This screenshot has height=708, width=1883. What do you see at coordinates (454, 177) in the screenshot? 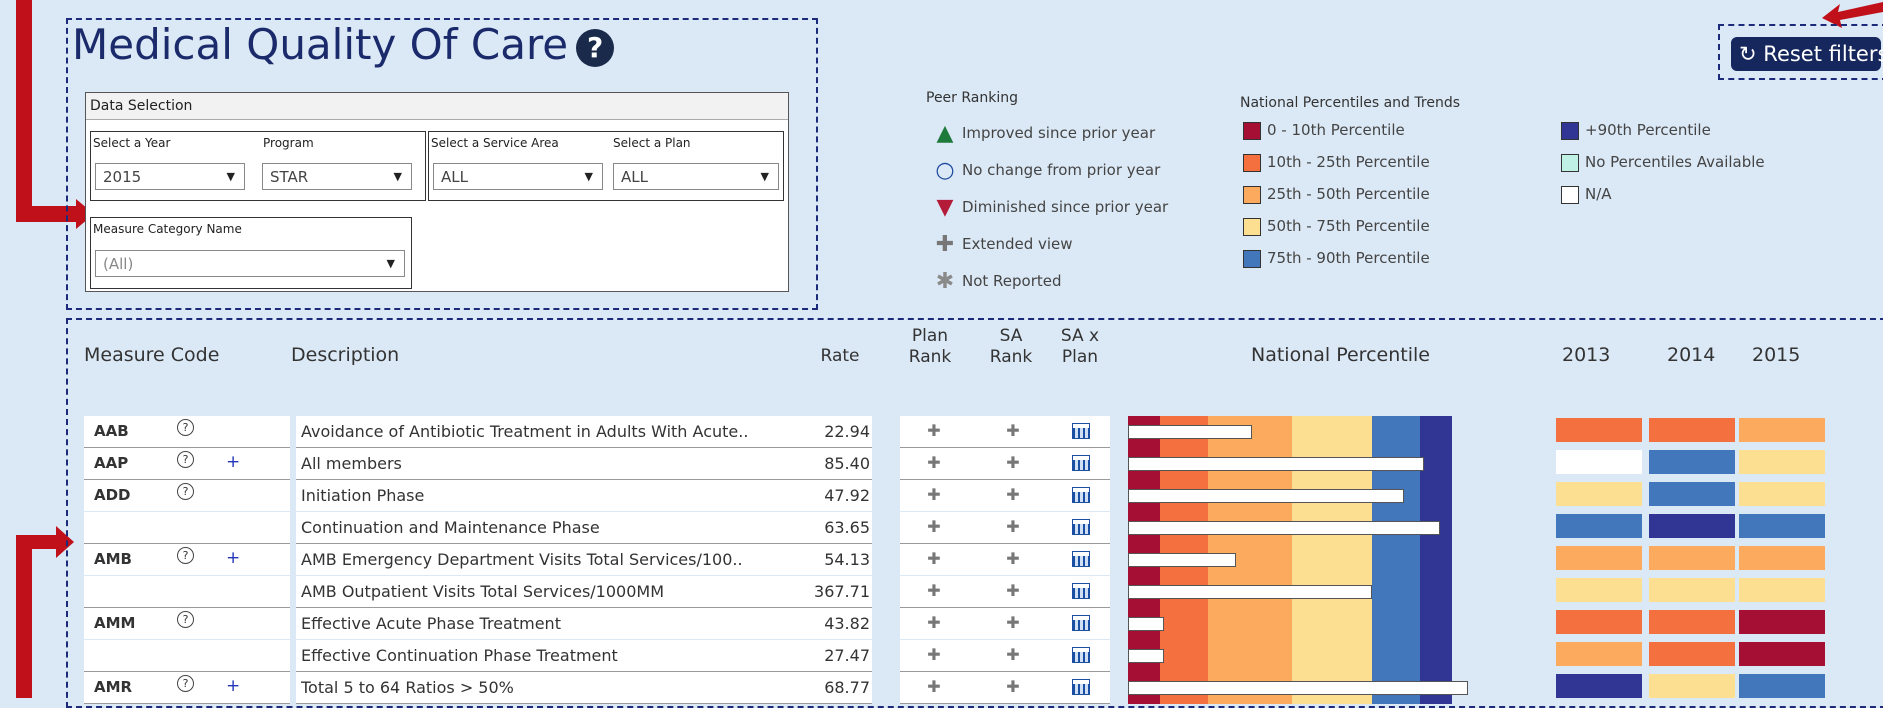
I see `service-area-value: ALL` at bounding box center [454, 177].